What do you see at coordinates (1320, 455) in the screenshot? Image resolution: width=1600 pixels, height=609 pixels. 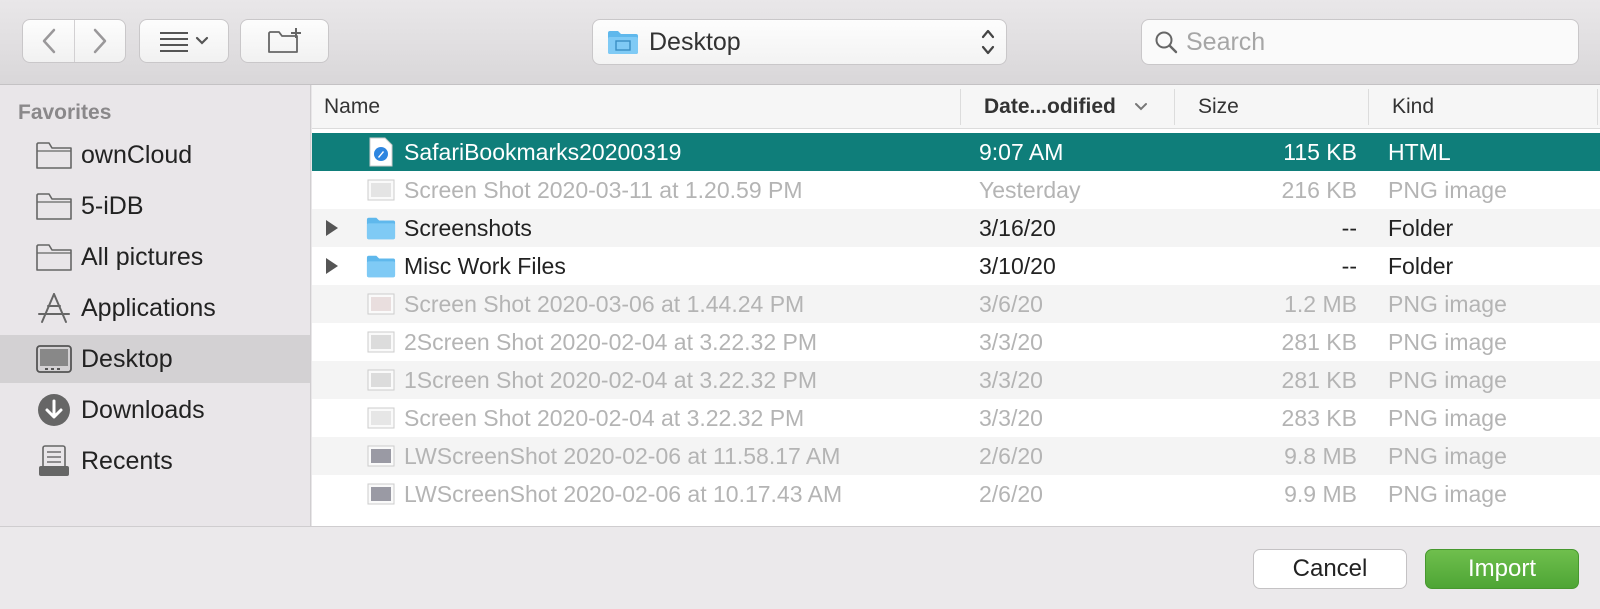 I see `file-size: 9.8 MB` at bounding box center [1320, 455].